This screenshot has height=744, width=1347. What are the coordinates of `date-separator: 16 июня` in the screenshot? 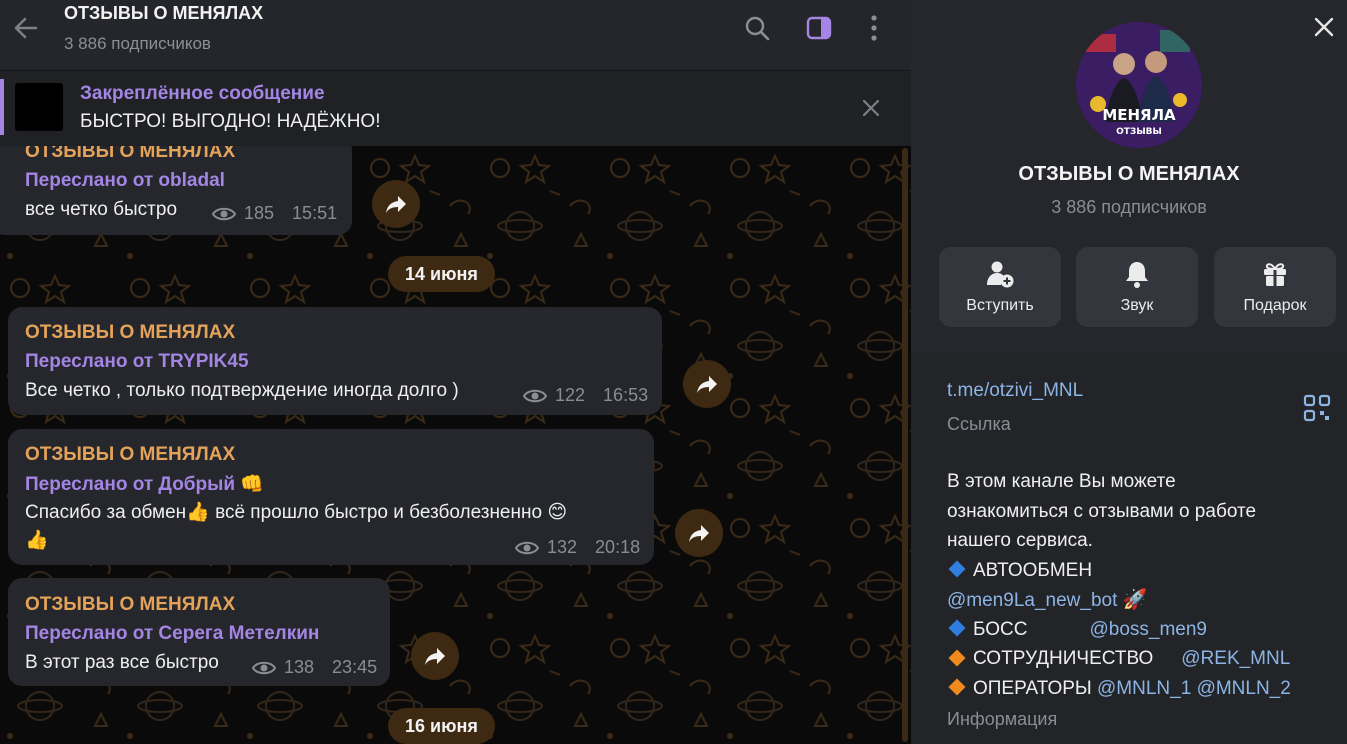 It's located at (441, 726).